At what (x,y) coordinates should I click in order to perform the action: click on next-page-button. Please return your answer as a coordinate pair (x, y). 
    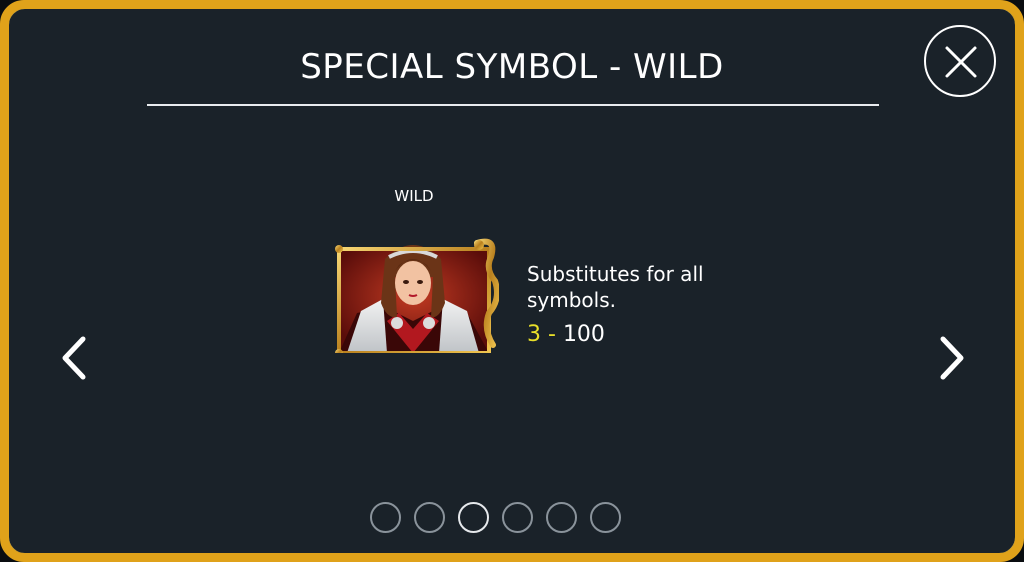
    Looking at the image, I should click on (953, 358).